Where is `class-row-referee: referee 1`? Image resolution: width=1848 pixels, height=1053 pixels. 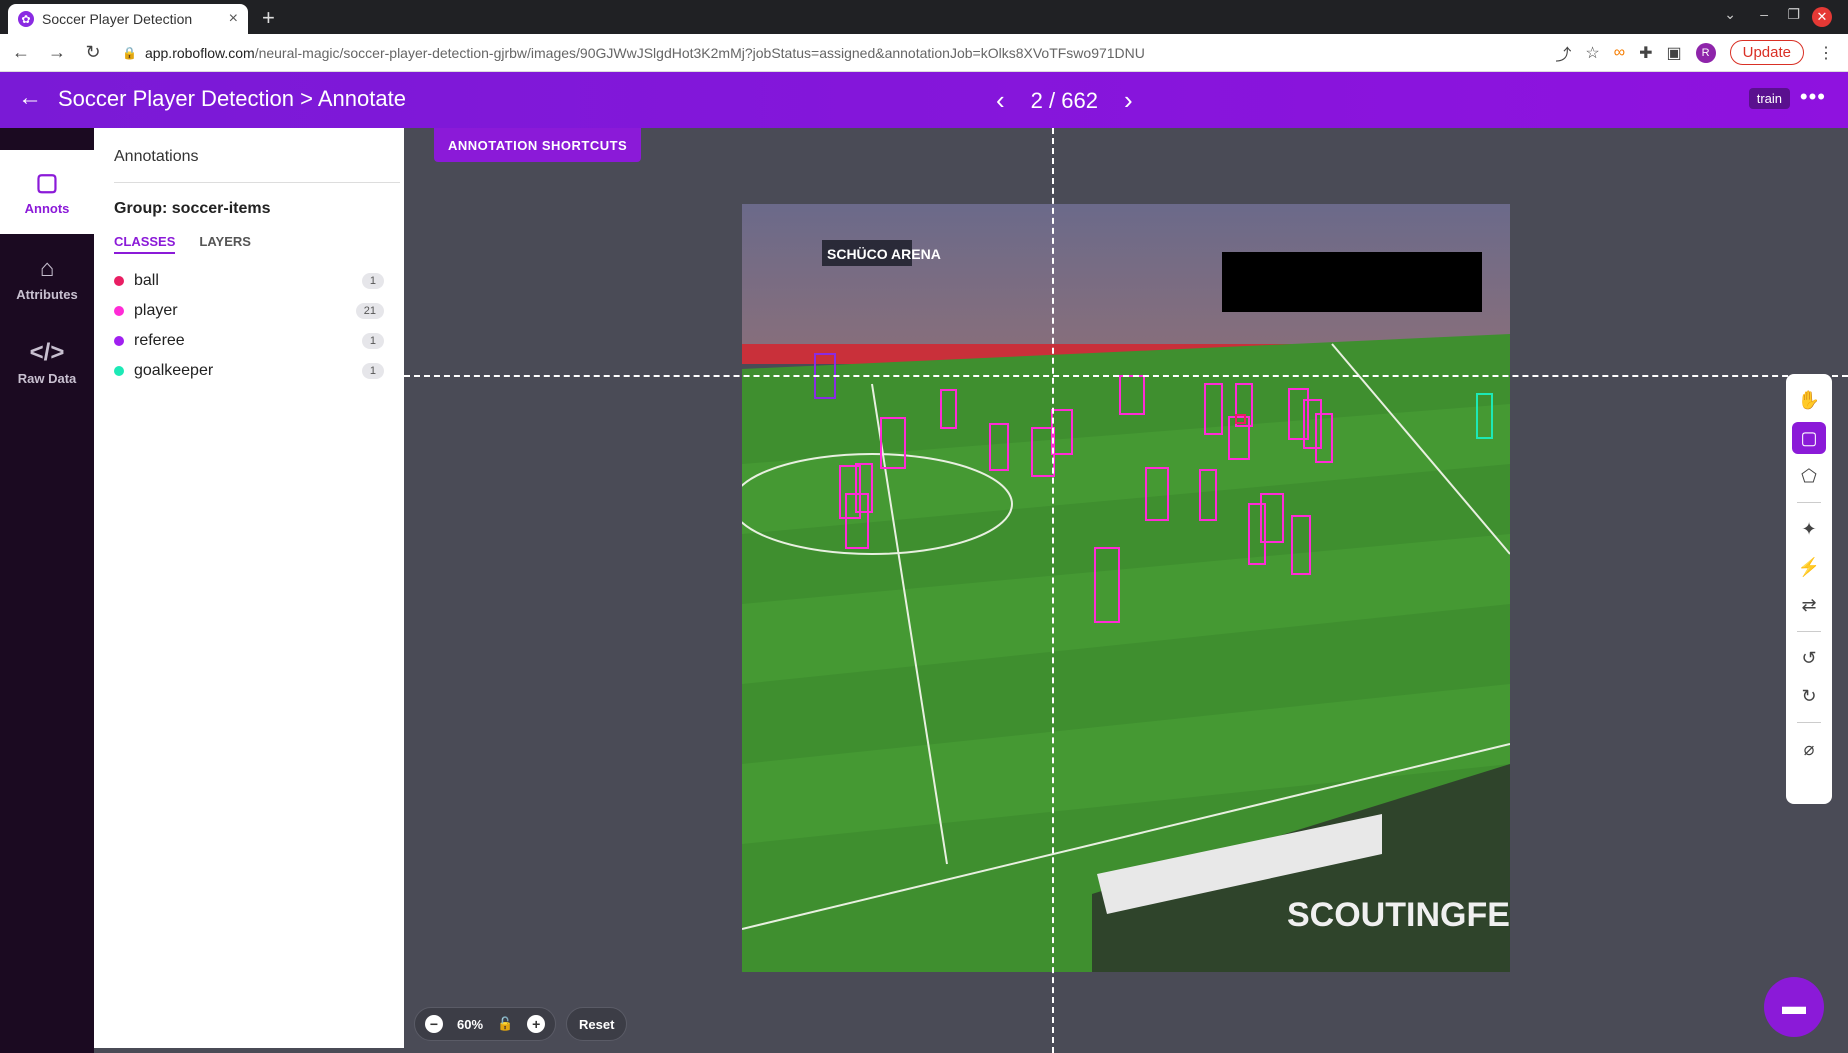
class-row-referee: referee 1 is located at coordinates (249, 341).